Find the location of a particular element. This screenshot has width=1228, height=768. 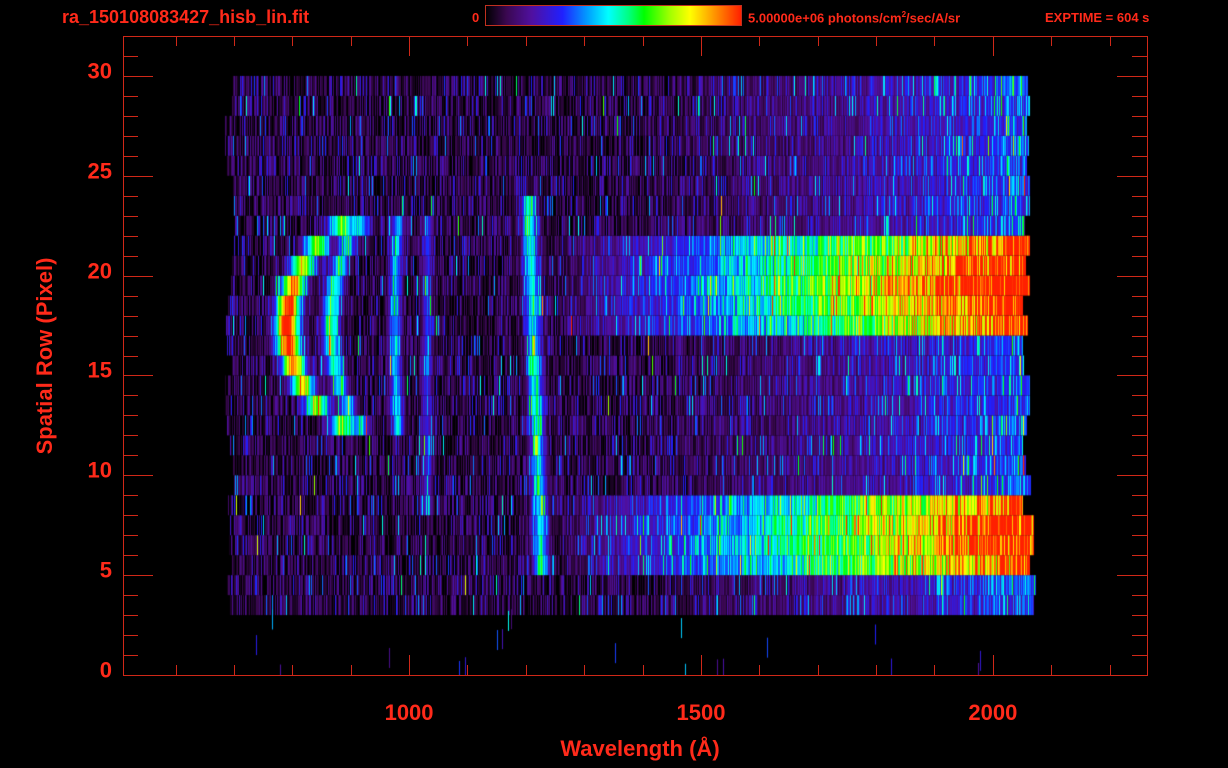

y-tick-label: 20 is located at coordinates (99, 271).